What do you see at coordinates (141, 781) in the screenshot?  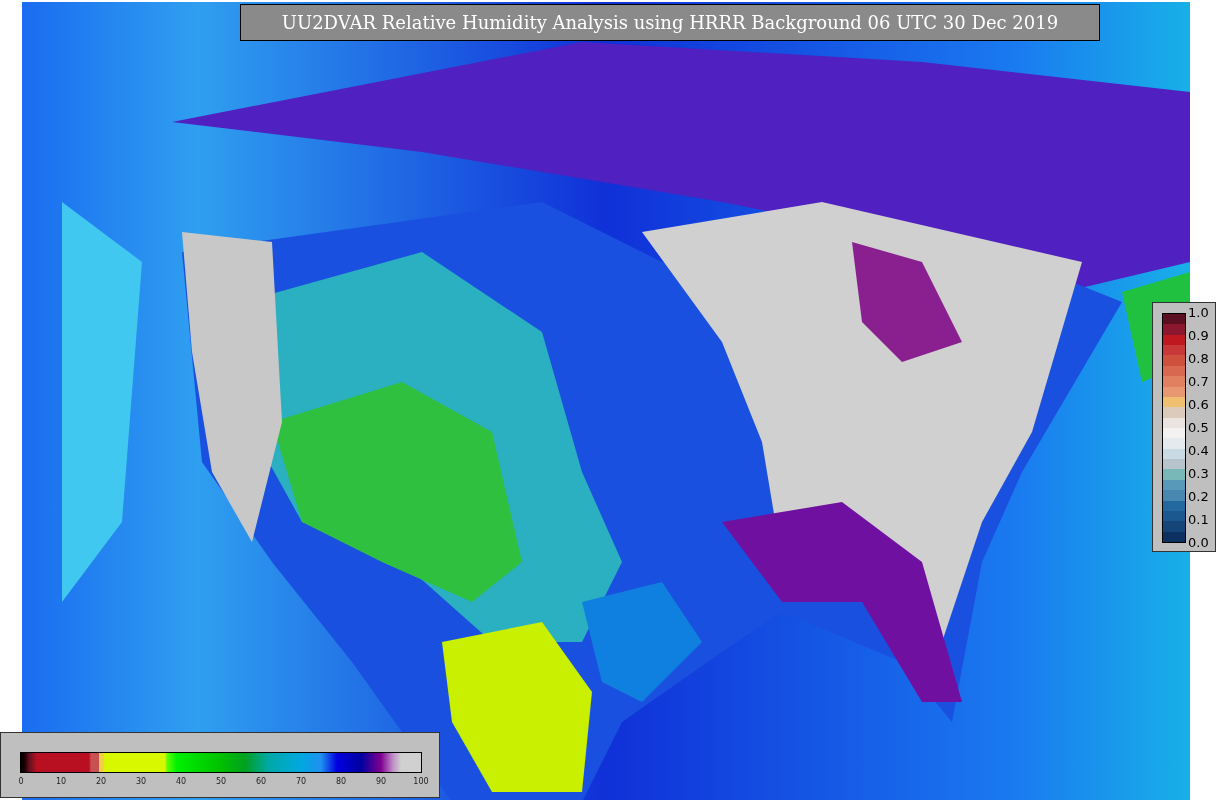 I see `tick-label: 30` at bounding box center [141, 781].